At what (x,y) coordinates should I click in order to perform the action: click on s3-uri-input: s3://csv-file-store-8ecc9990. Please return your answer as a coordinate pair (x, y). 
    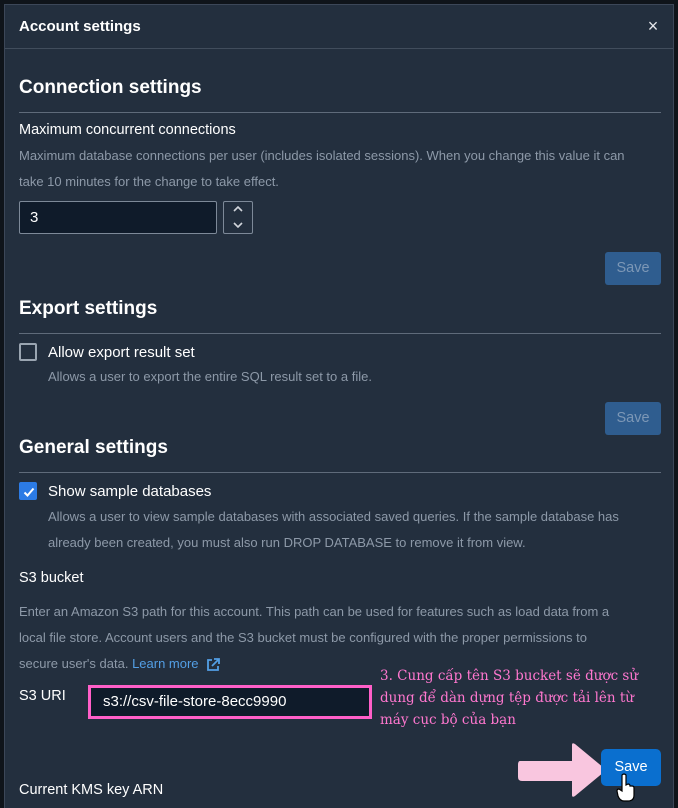
    Looking at the image, I should click on (230, 702).